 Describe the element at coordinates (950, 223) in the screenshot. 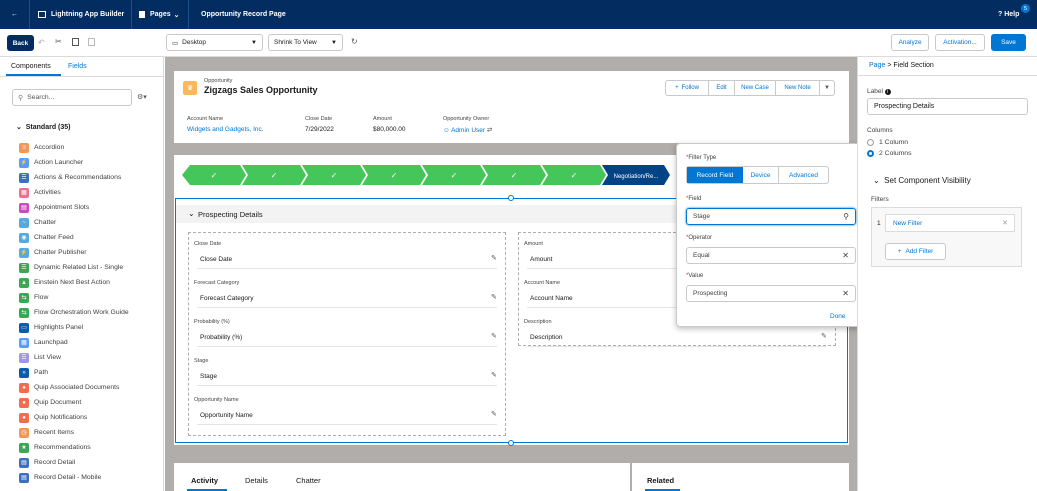

I see `filter-item: New Filter ✕` at that location.